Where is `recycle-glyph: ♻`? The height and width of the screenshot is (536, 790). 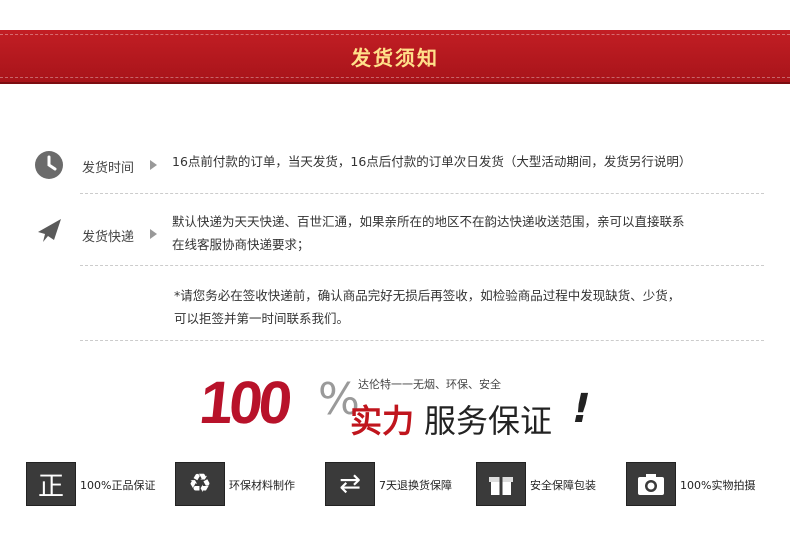
recycle-glyph: ♻ is located at coordinates (200, 484).